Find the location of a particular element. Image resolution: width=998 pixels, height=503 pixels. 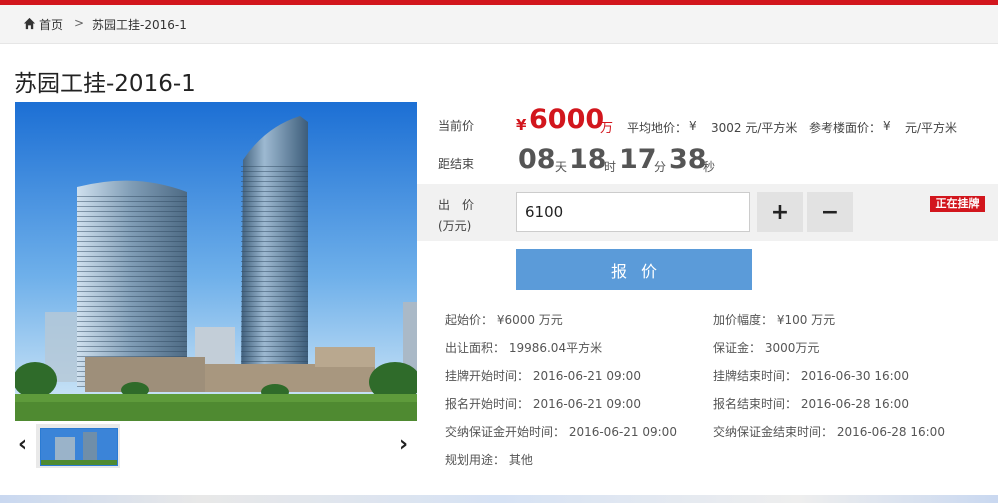

photo-gallery: ‹ › is located at coordinates (216, 446).